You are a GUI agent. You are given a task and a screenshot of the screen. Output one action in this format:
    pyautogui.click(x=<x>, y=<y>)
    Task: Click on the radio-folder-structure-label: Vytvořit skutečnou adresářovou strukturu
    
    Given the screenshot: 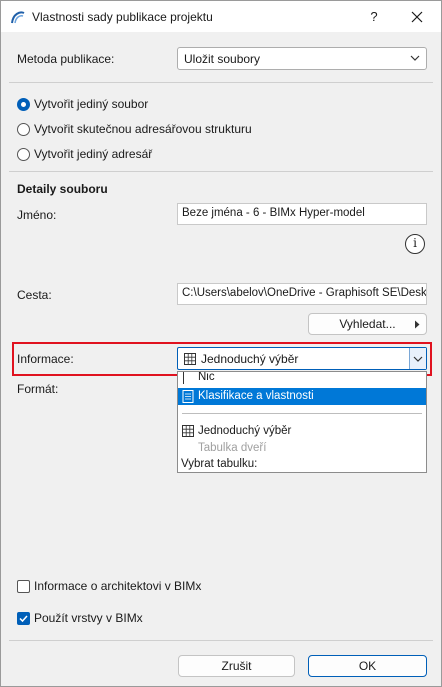 What is the action you would take?
    pyautogui.click(x=143, y=129)
    